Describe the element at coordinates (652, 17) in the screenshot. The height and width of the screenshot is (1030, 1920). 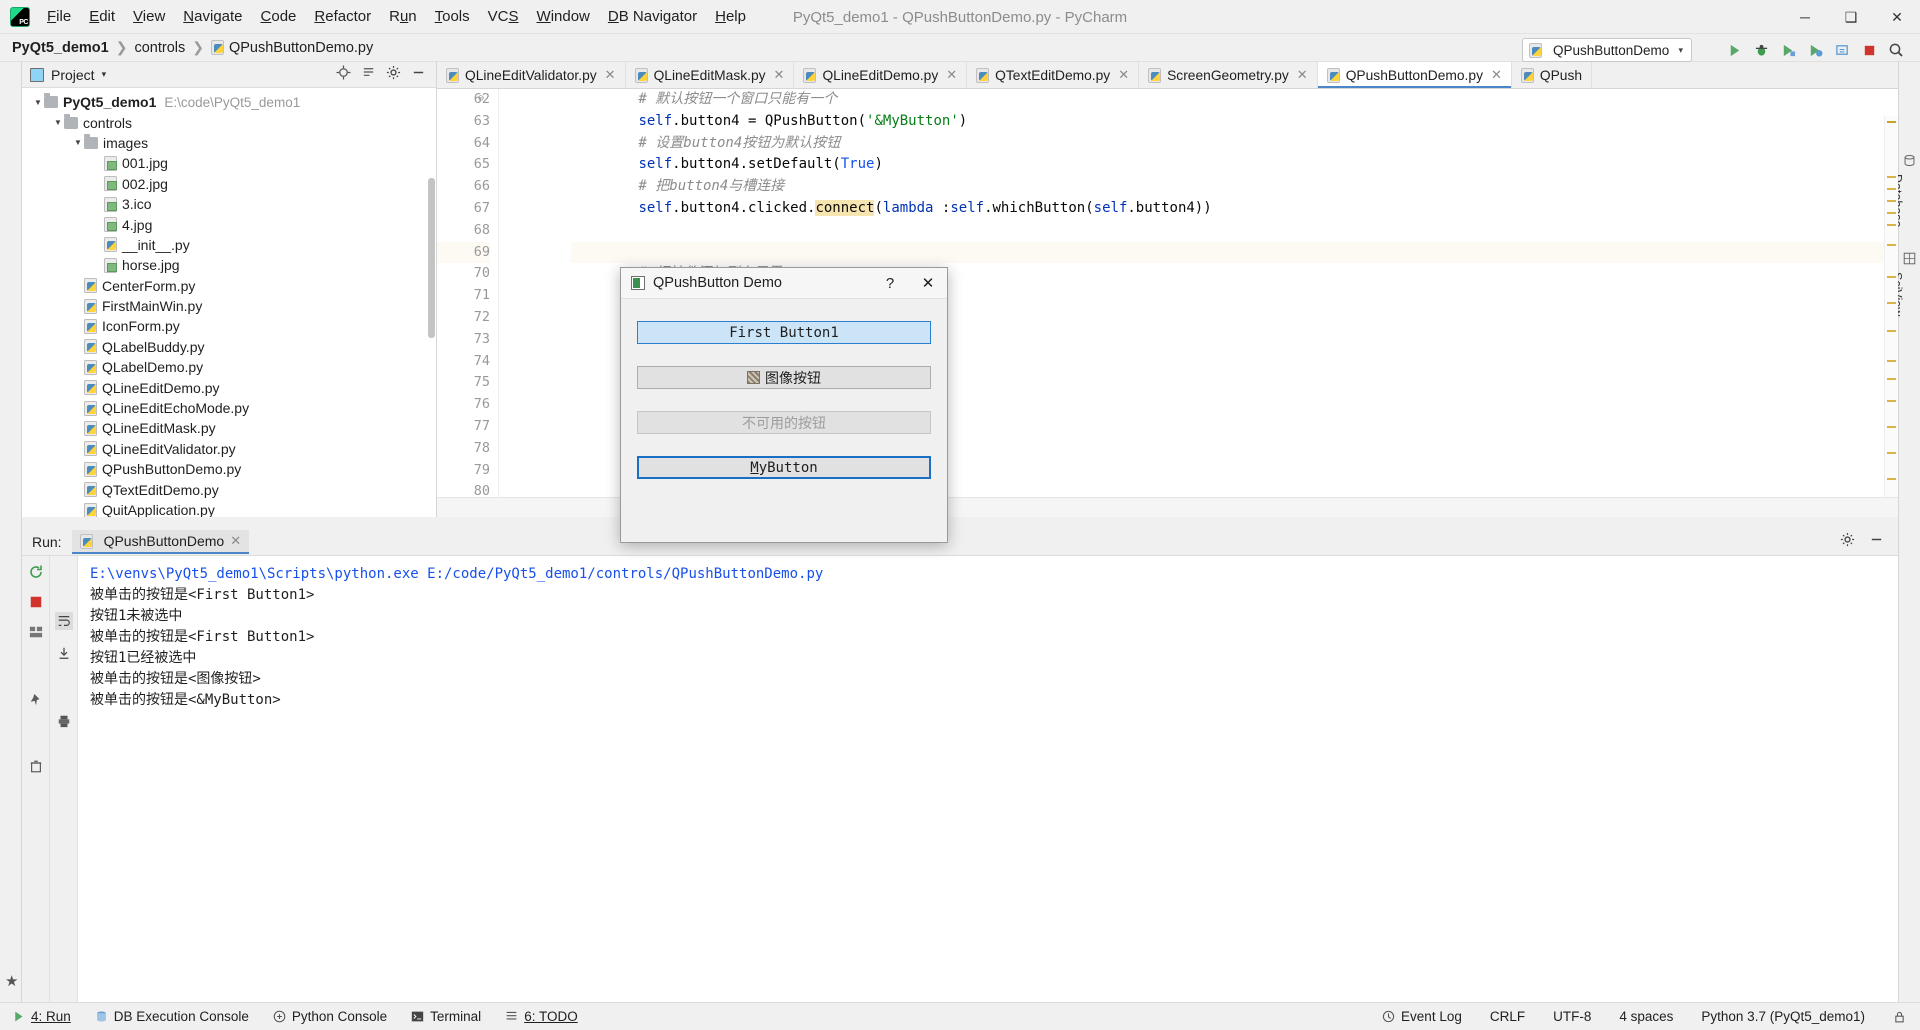
I see `menu-item-db-navigator: DB Navigator` at that location.